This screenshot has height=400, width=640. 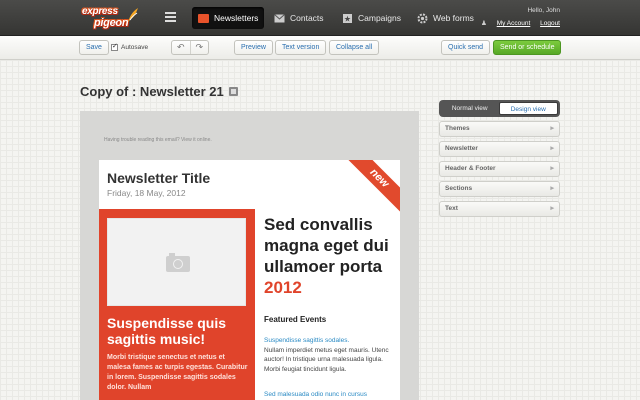 I want to click on accordion-newsletter: Newsletter ▸, so click(x=499, y=149).